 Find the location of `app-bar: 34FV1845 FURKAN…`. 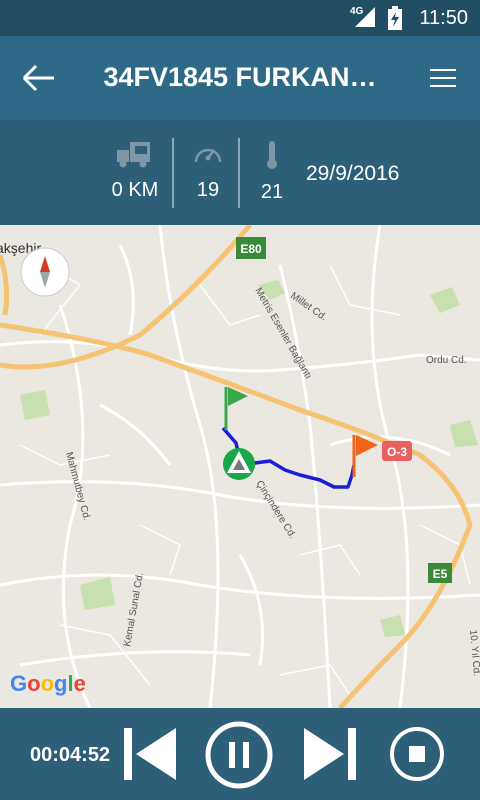

app-bar: 34FV1845 FURKAN… is located at coordinates (240, 78).